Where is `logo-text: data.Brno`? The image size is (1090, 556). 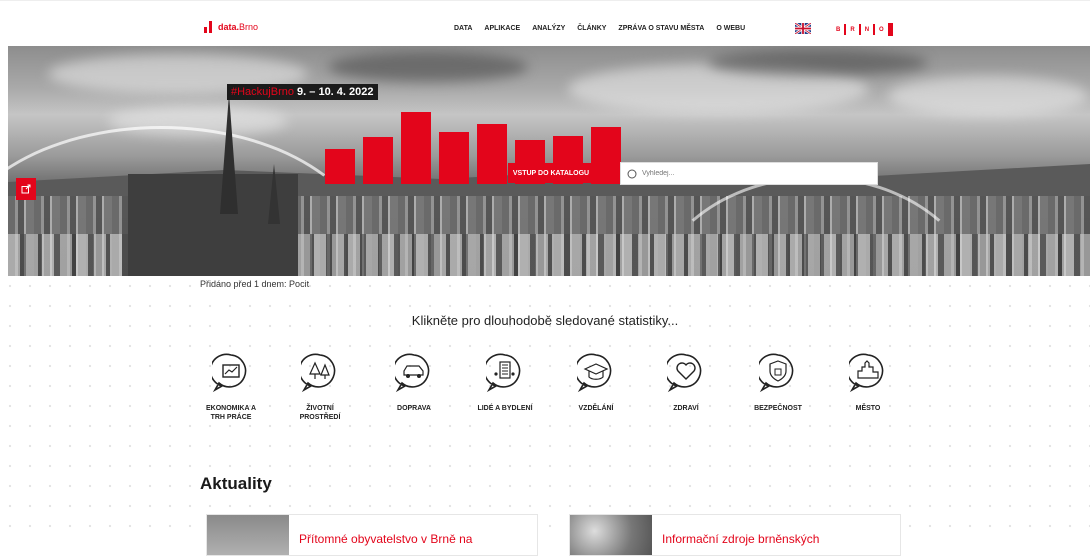 logo-text: data.Brno is located at coordinates (238, 27).